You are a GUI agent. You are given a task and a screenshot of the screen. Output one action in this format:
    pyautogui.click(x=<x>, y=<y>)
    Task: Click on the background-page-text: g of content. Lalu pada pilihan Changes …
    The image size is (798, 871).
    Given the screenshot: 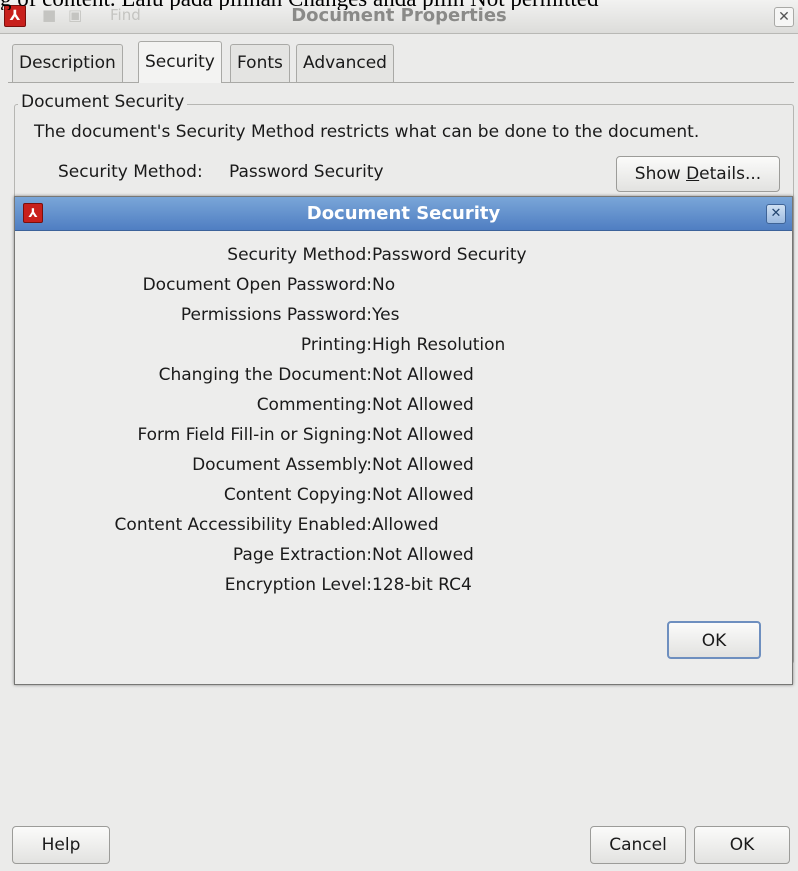 What is the action you would take?
    pyautogui.click(x=399, y=5)
    